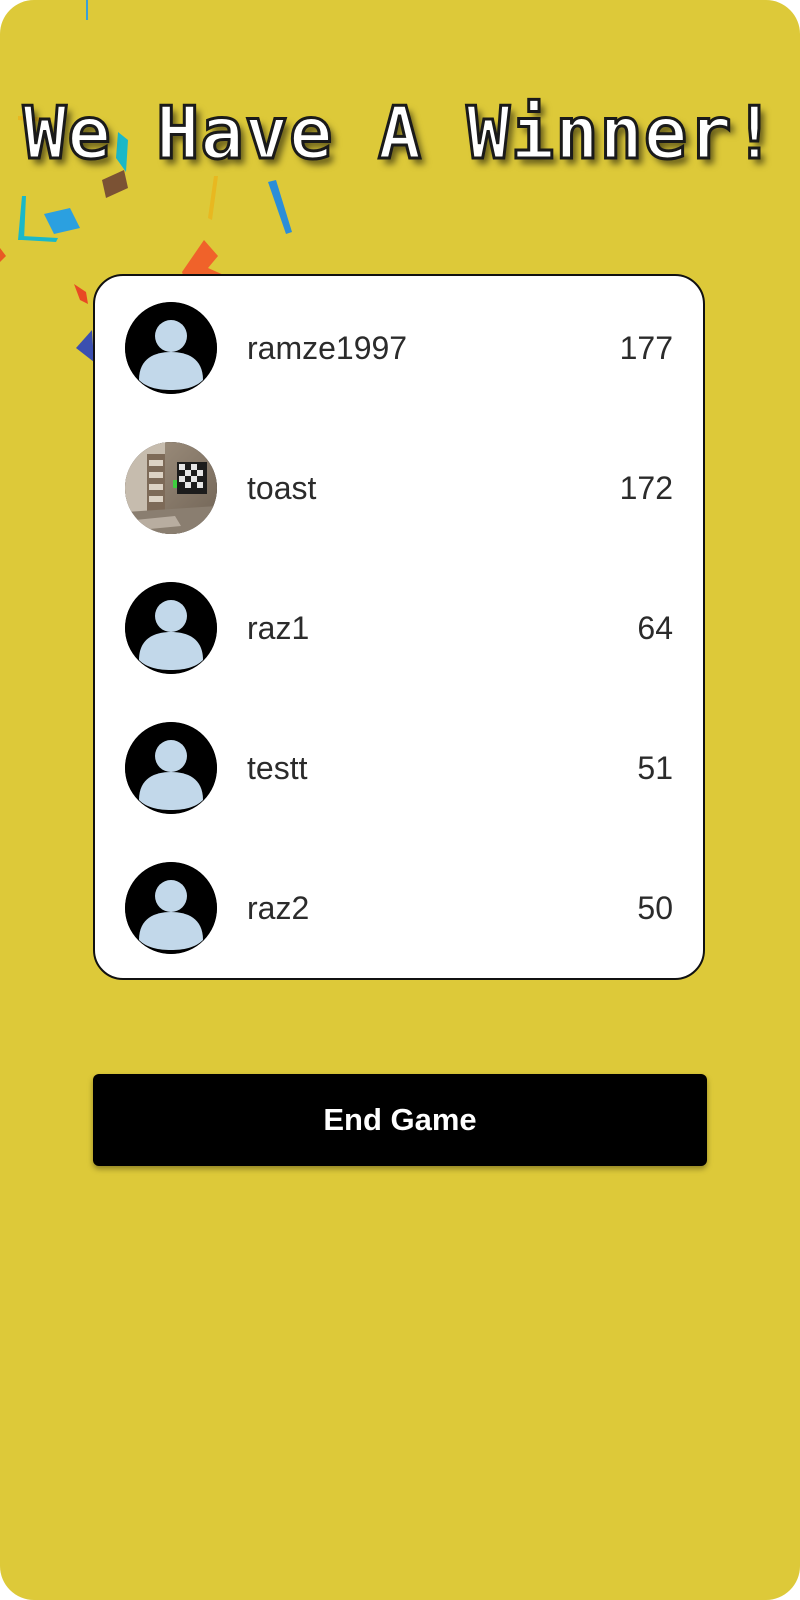 The image size is (800, 1600). Describe the element at coordinates (655, 628) in the screenshot. I see `player-score: 64` at that location.